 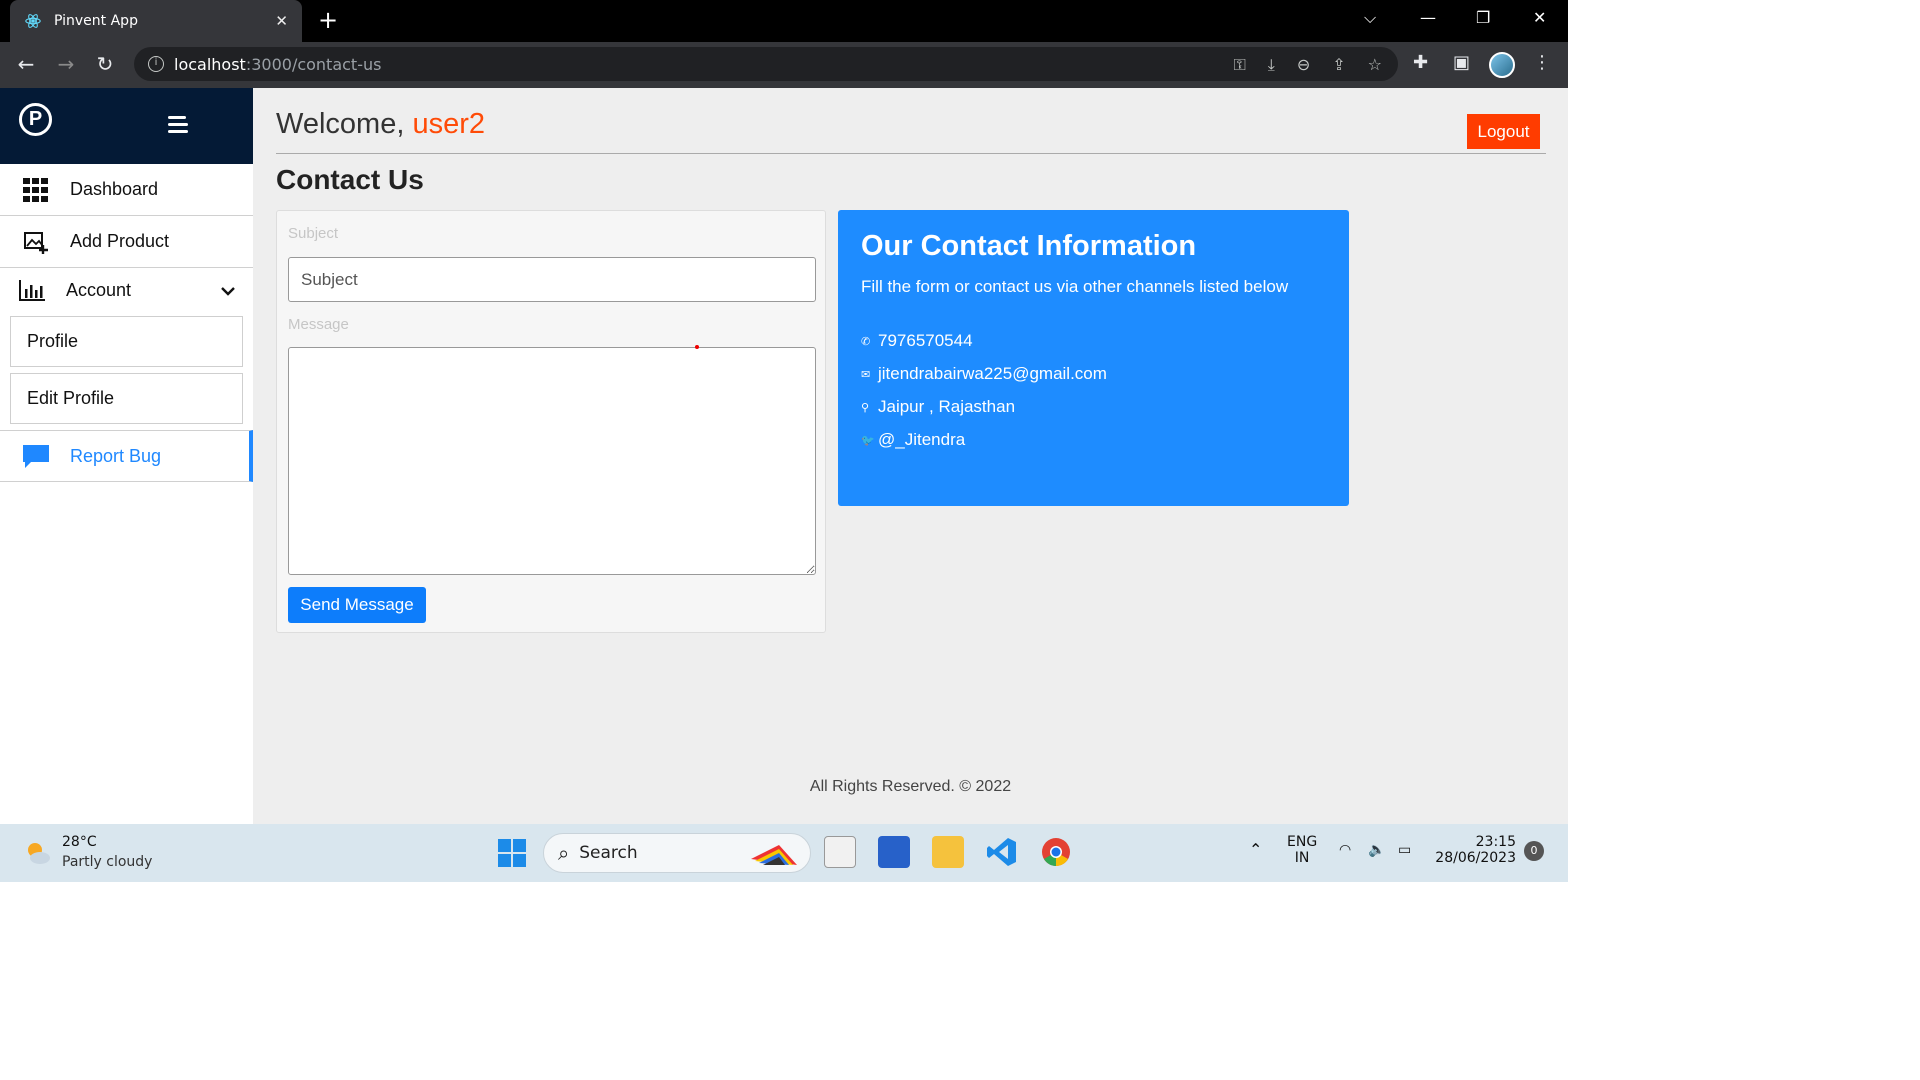 I want to click on system-clock: 23:15 28/06/2023, so click(x=1473, y=850).